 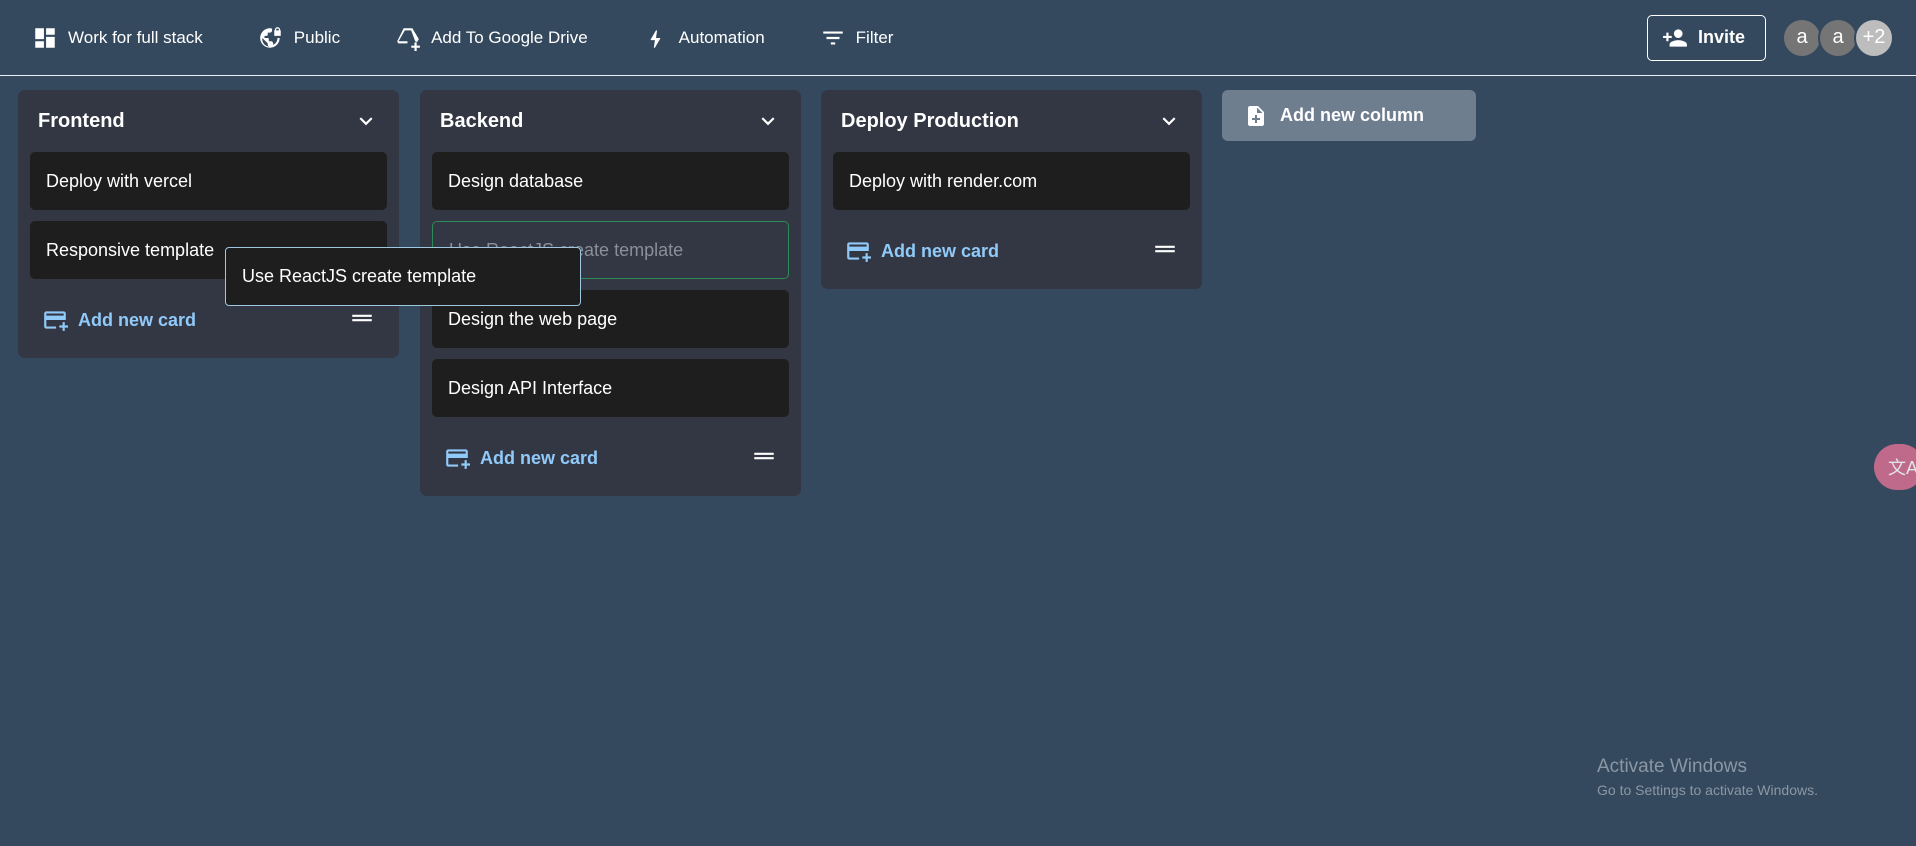 I want to click on translate-button: 文A, so click(x=1895, y=467).